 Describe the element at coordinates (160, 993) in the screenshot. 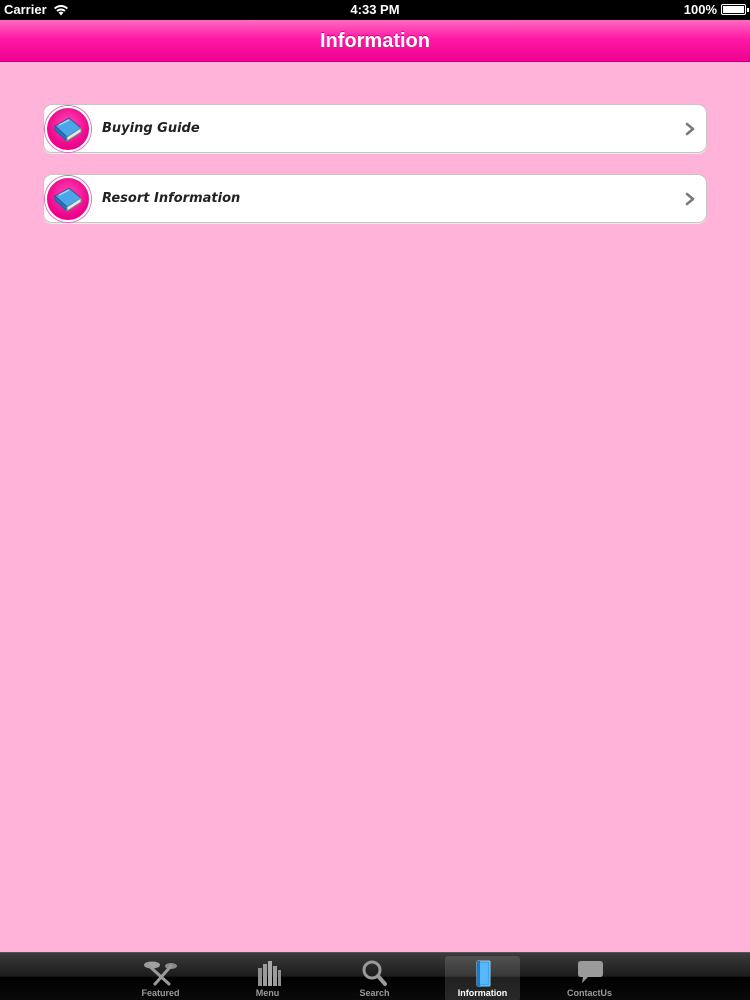

I see `tab-label: Featured` at that location.